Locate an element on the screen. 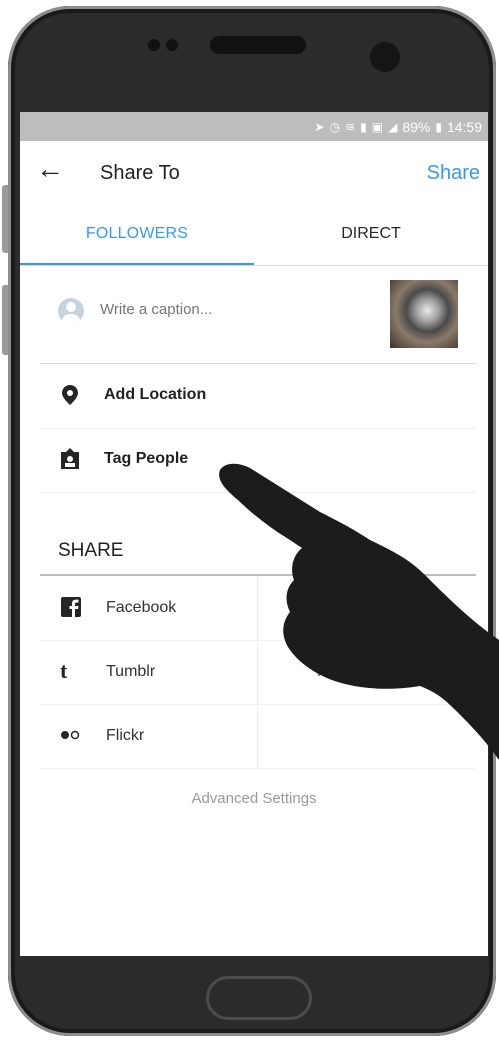 The width and height of the screenshot is (499, 1040). share-swarm: warm is located at coordinates (366, 672).